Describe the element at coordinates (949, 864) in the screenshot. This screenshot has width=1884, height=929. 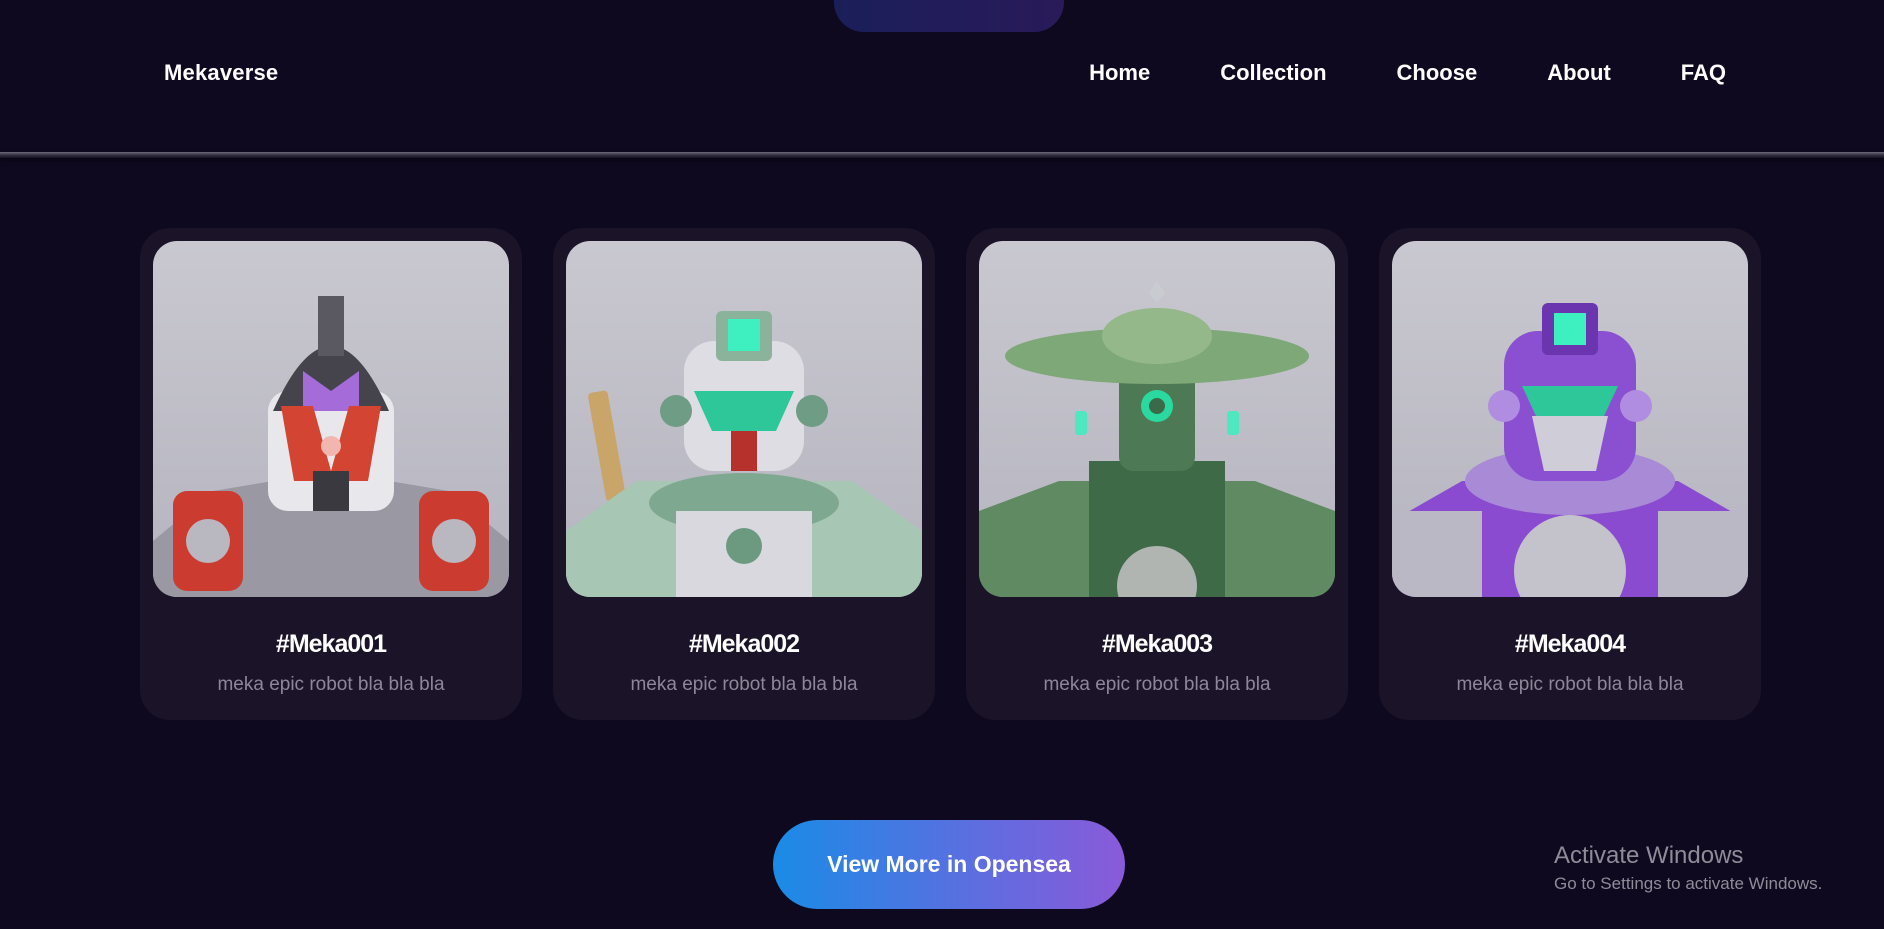
I see `view-more-opensea-button: View More in Opensea` at that location.